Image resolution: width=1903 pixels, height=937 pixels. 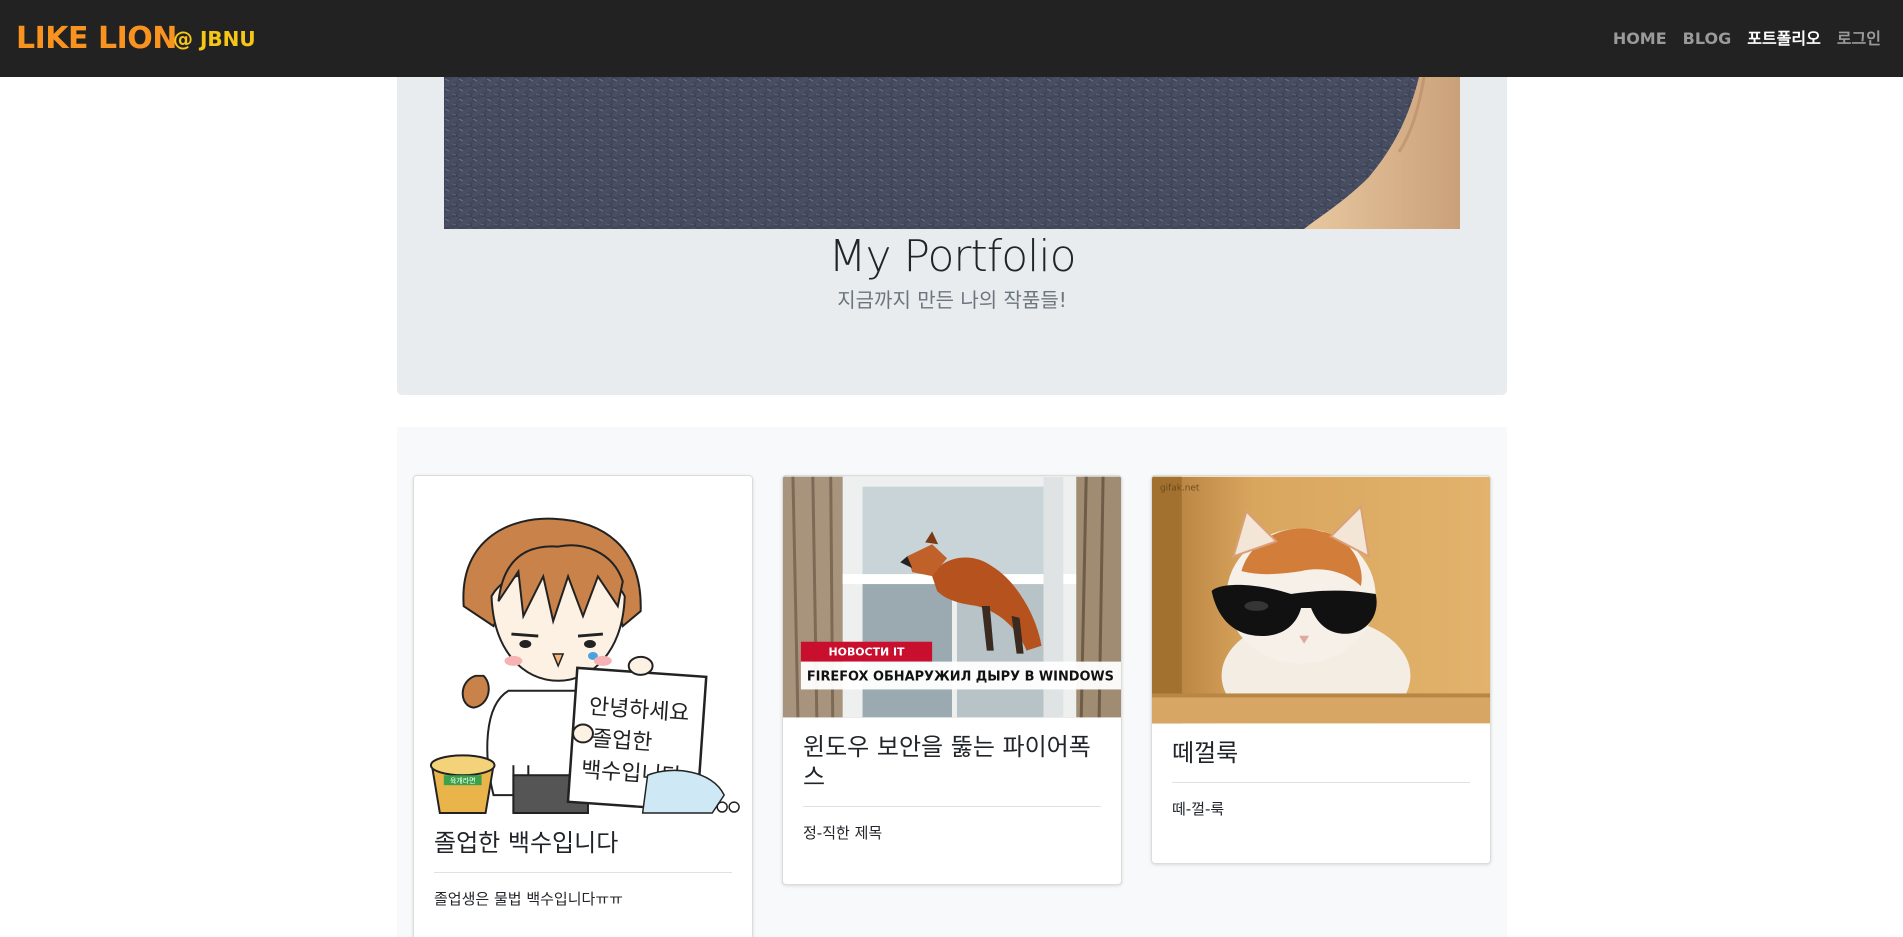 I want to click on sign-line-2: 졸업한, so click(x=622, y=741).